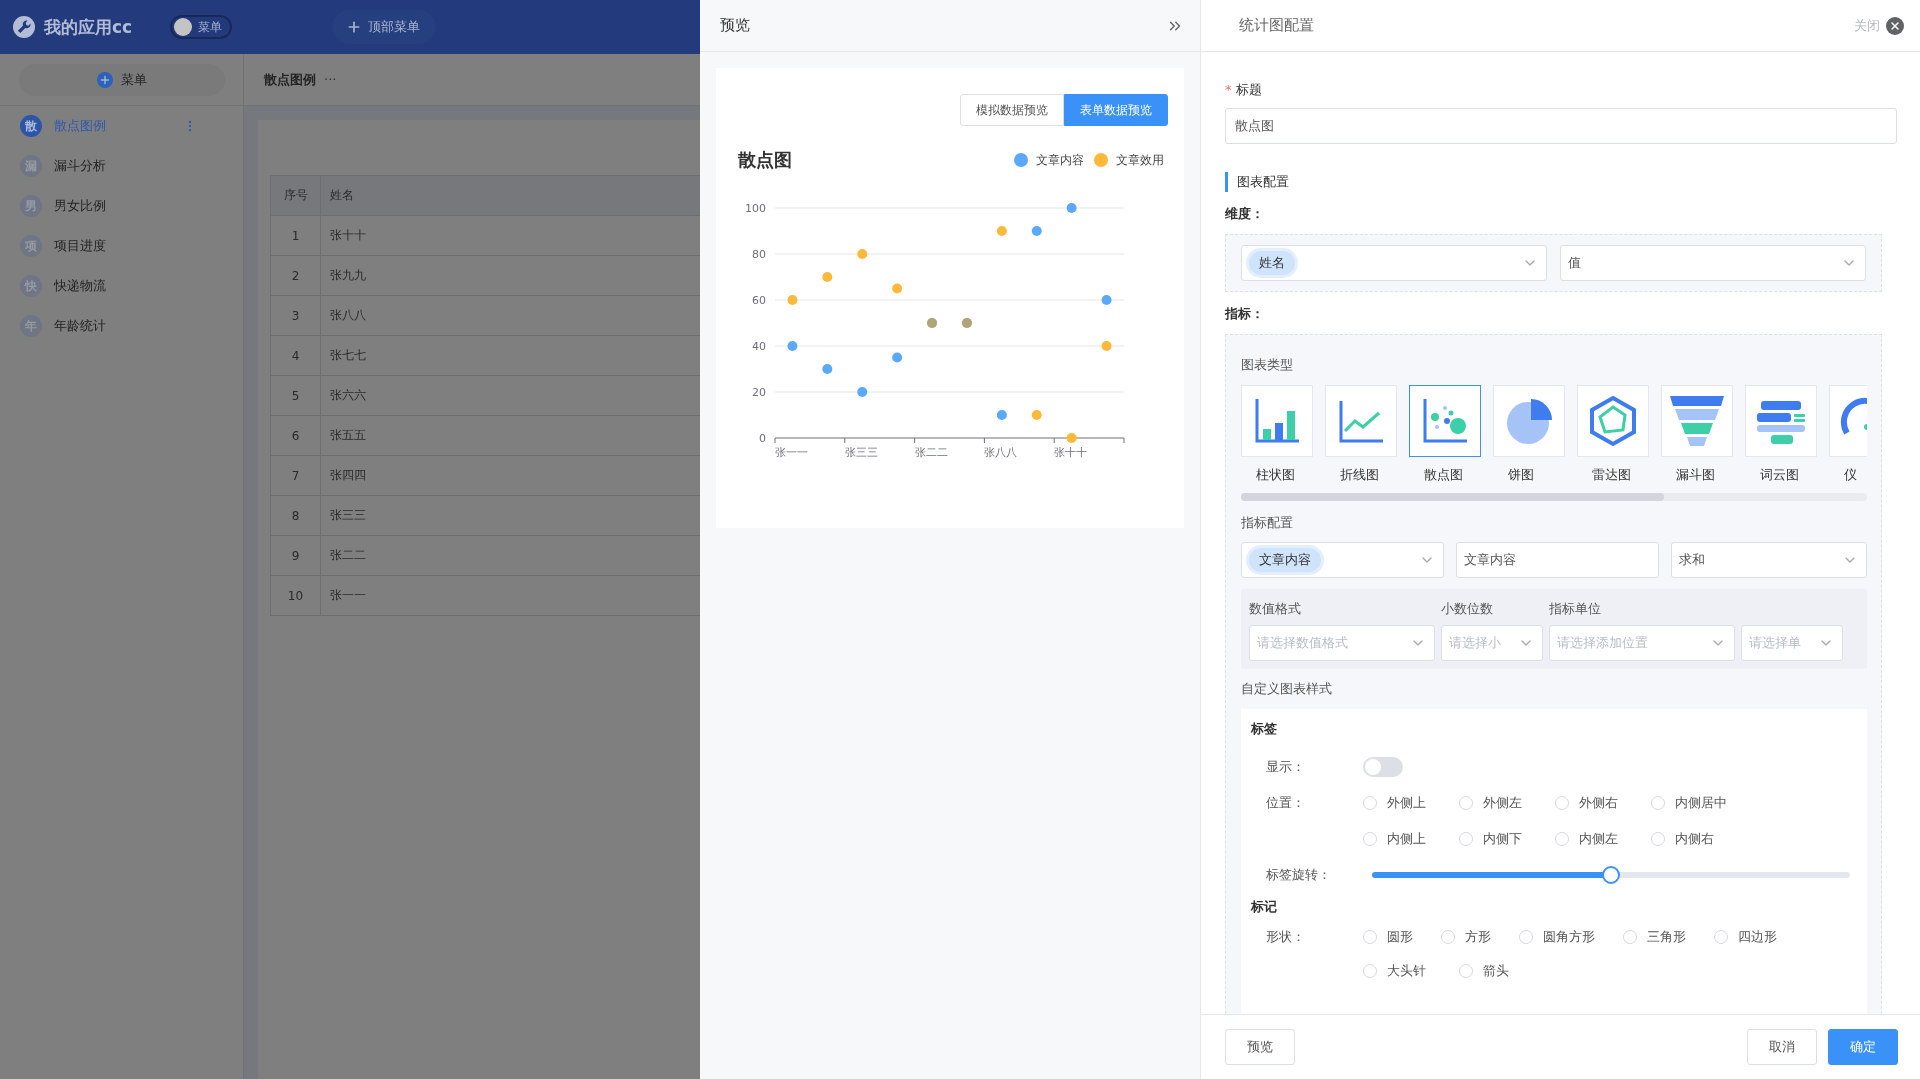 This screenshot has width=1920, height=1079. Describe the element at coordinates (1699, 839) in the screenshot. I see `radio-option: 内侧右` at that location.